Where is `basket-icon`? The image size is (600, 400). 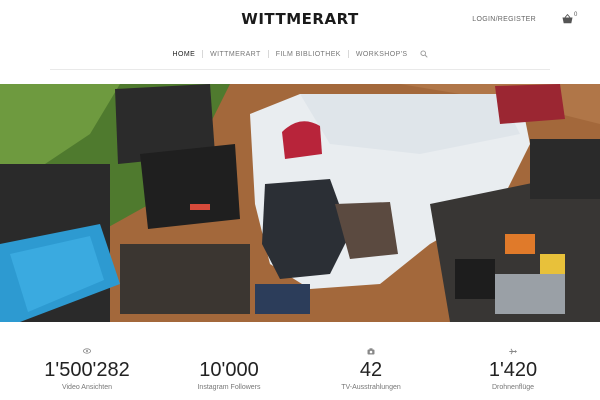 basket-icon is located at coordinates (567, 19).